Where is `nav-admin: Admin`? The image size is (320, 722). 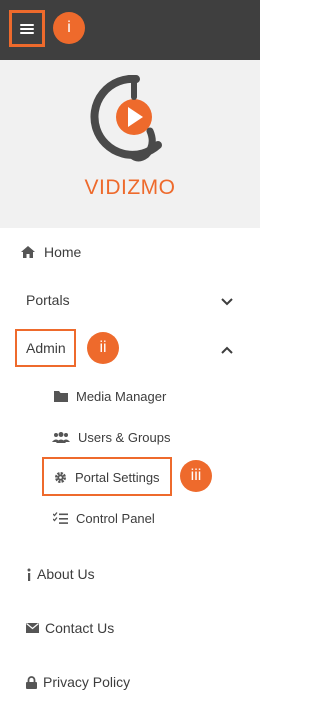
nav-admin: Admin is located at coordinates (136, 348).